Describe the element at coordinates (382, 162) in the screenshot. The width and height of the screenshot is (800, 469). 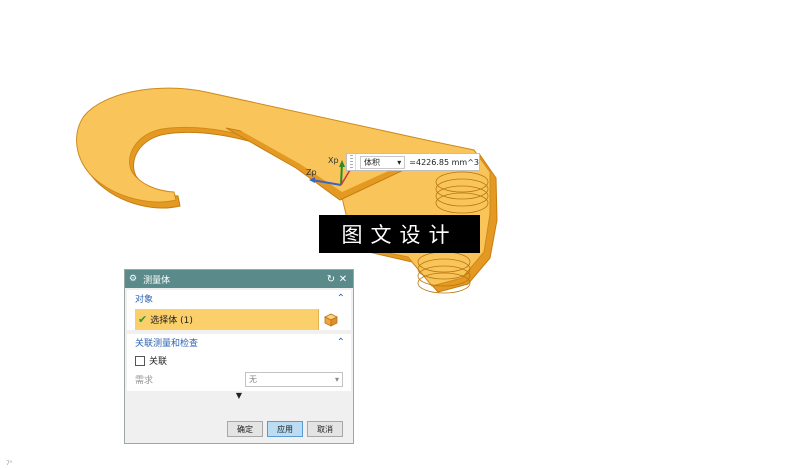
I see `measure-type-dropdown: 体积 ▾` at that location.